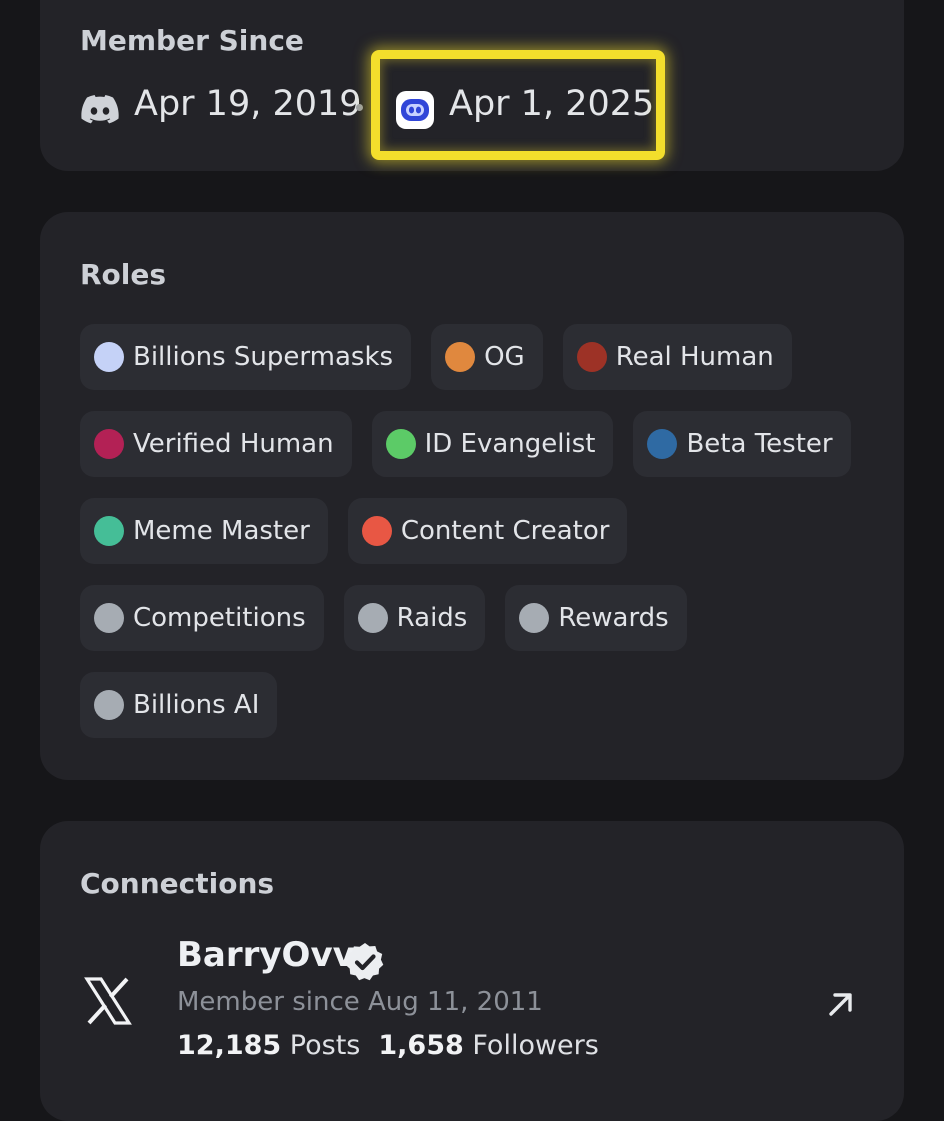 The width and height of the screenshot is (944, 1121). I want to click on role-chip: Content Creator, so click(487, 531).